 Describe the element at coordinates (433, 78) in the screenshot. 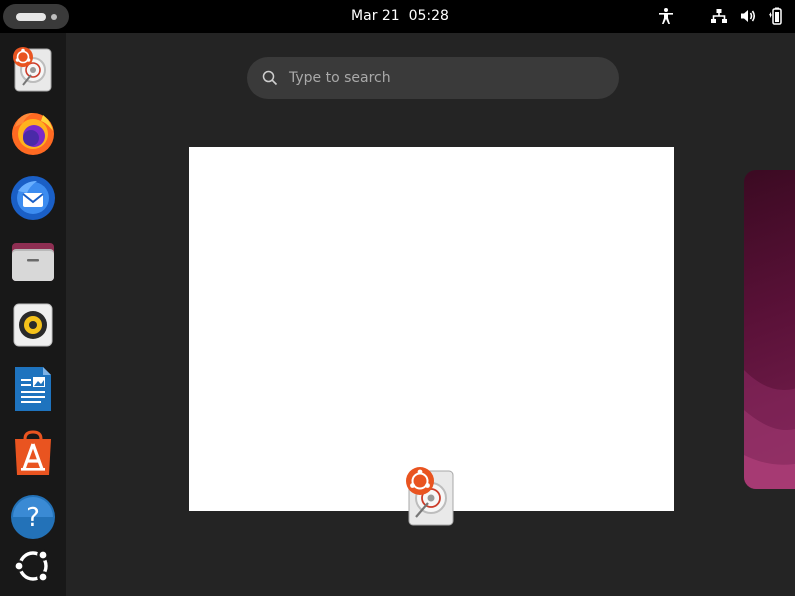

I see `search-bar: Type to search` at that location.